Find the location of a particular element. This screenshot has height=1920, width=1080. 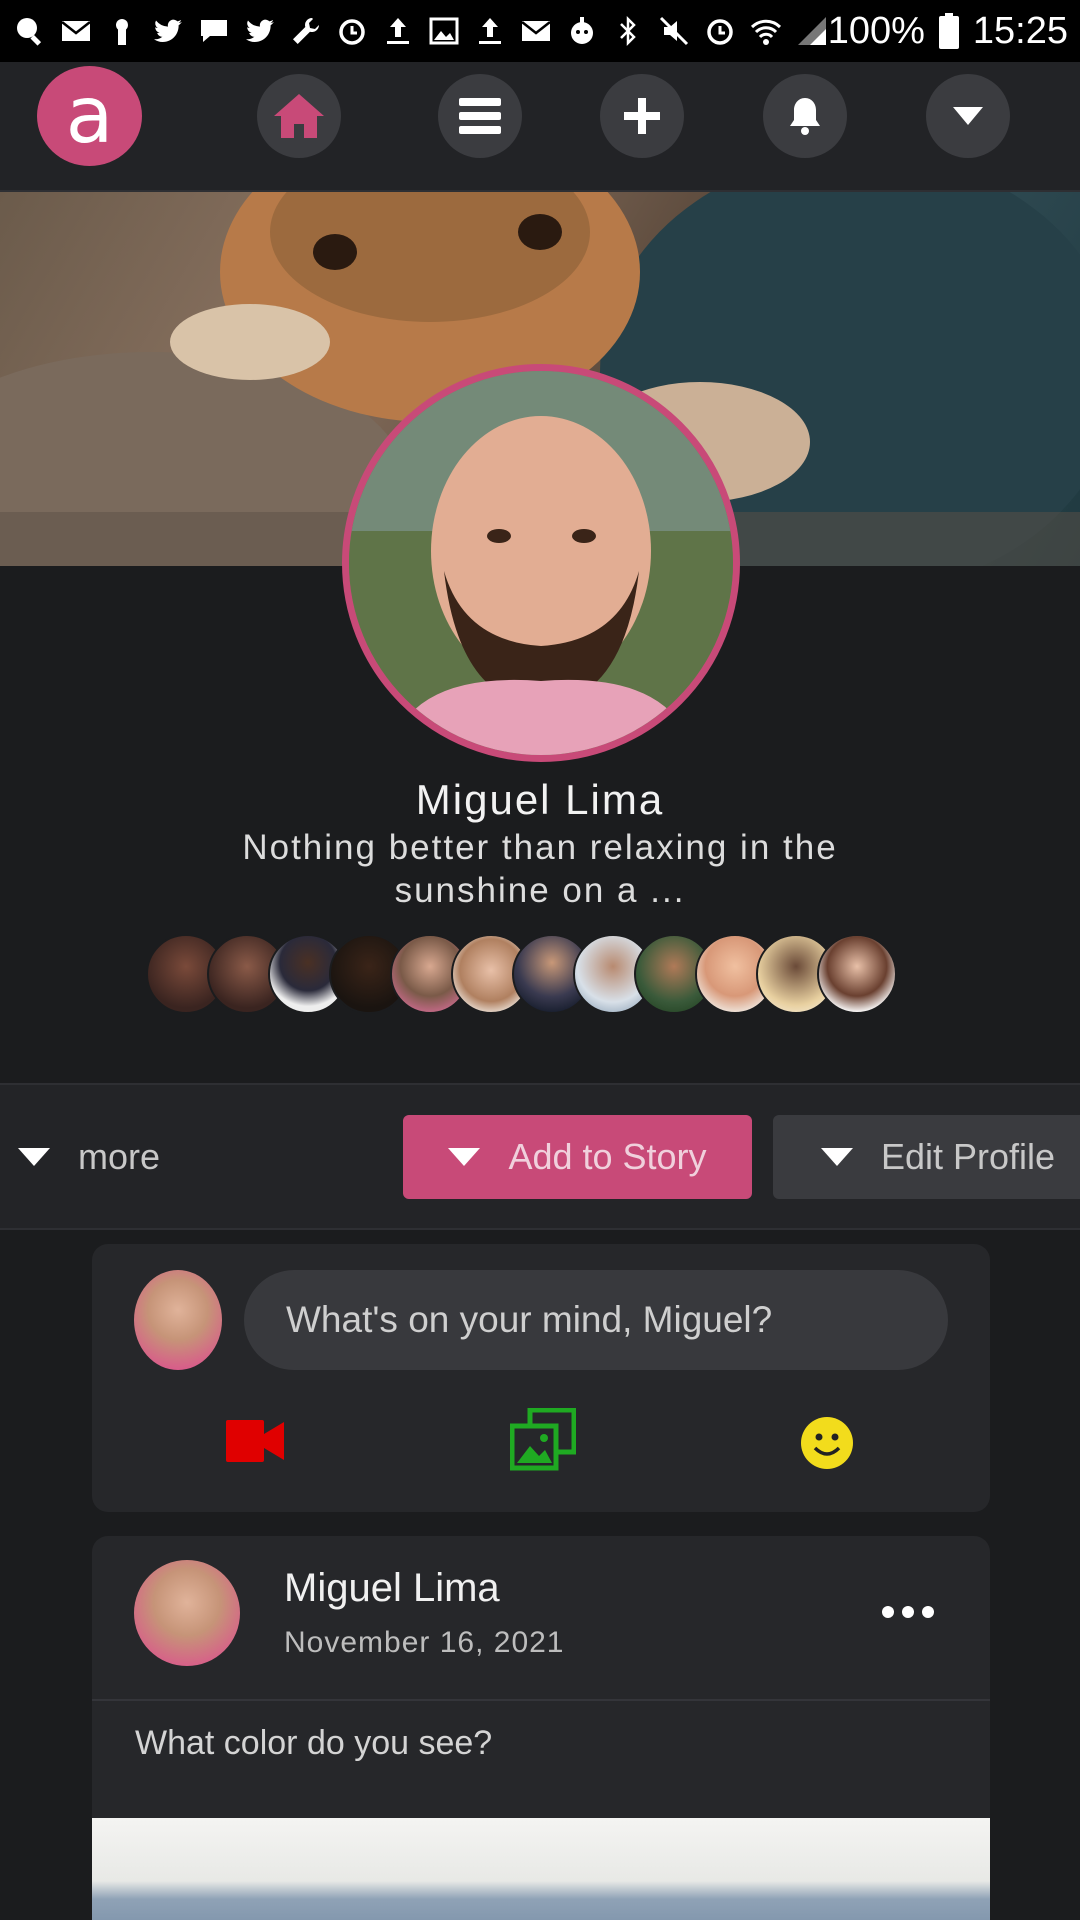

profile-avatar is located at coordinates (541, 563).